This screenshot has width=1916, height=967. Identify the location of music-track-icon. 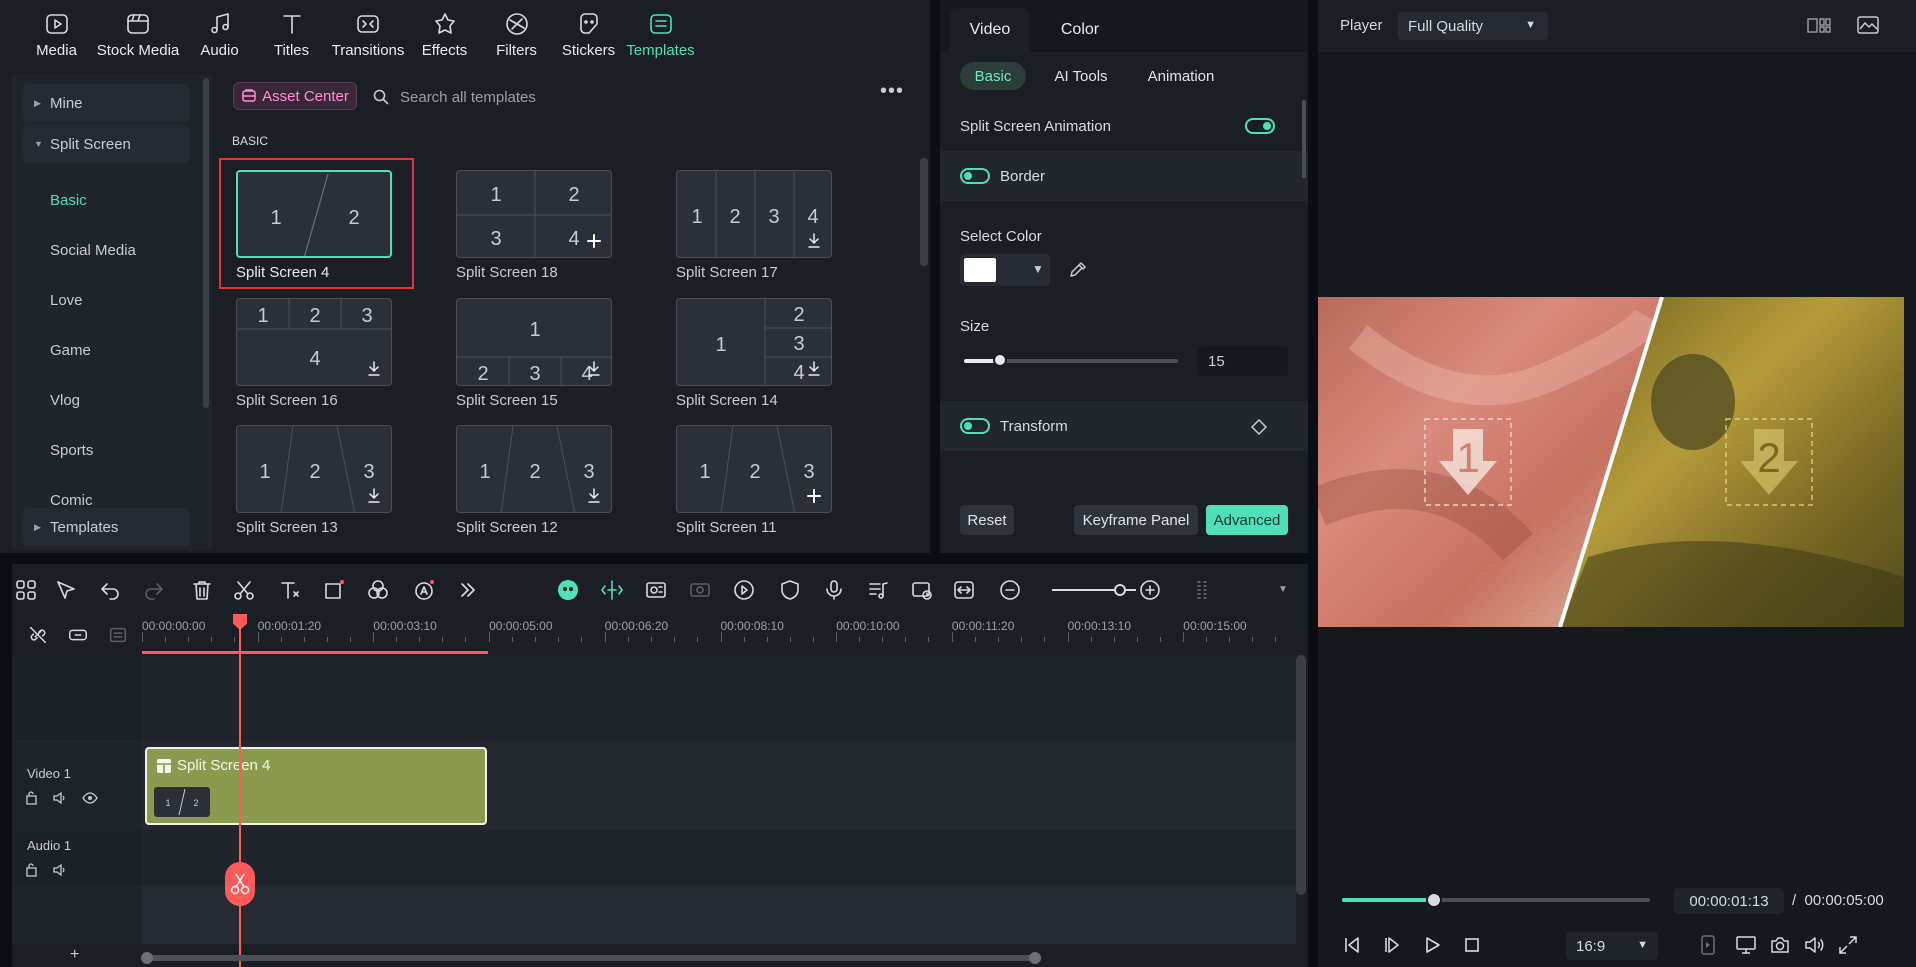
(878, 590).